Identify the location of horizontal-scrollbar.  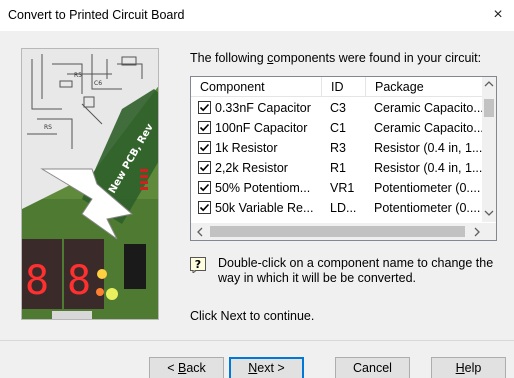
(337, 231).